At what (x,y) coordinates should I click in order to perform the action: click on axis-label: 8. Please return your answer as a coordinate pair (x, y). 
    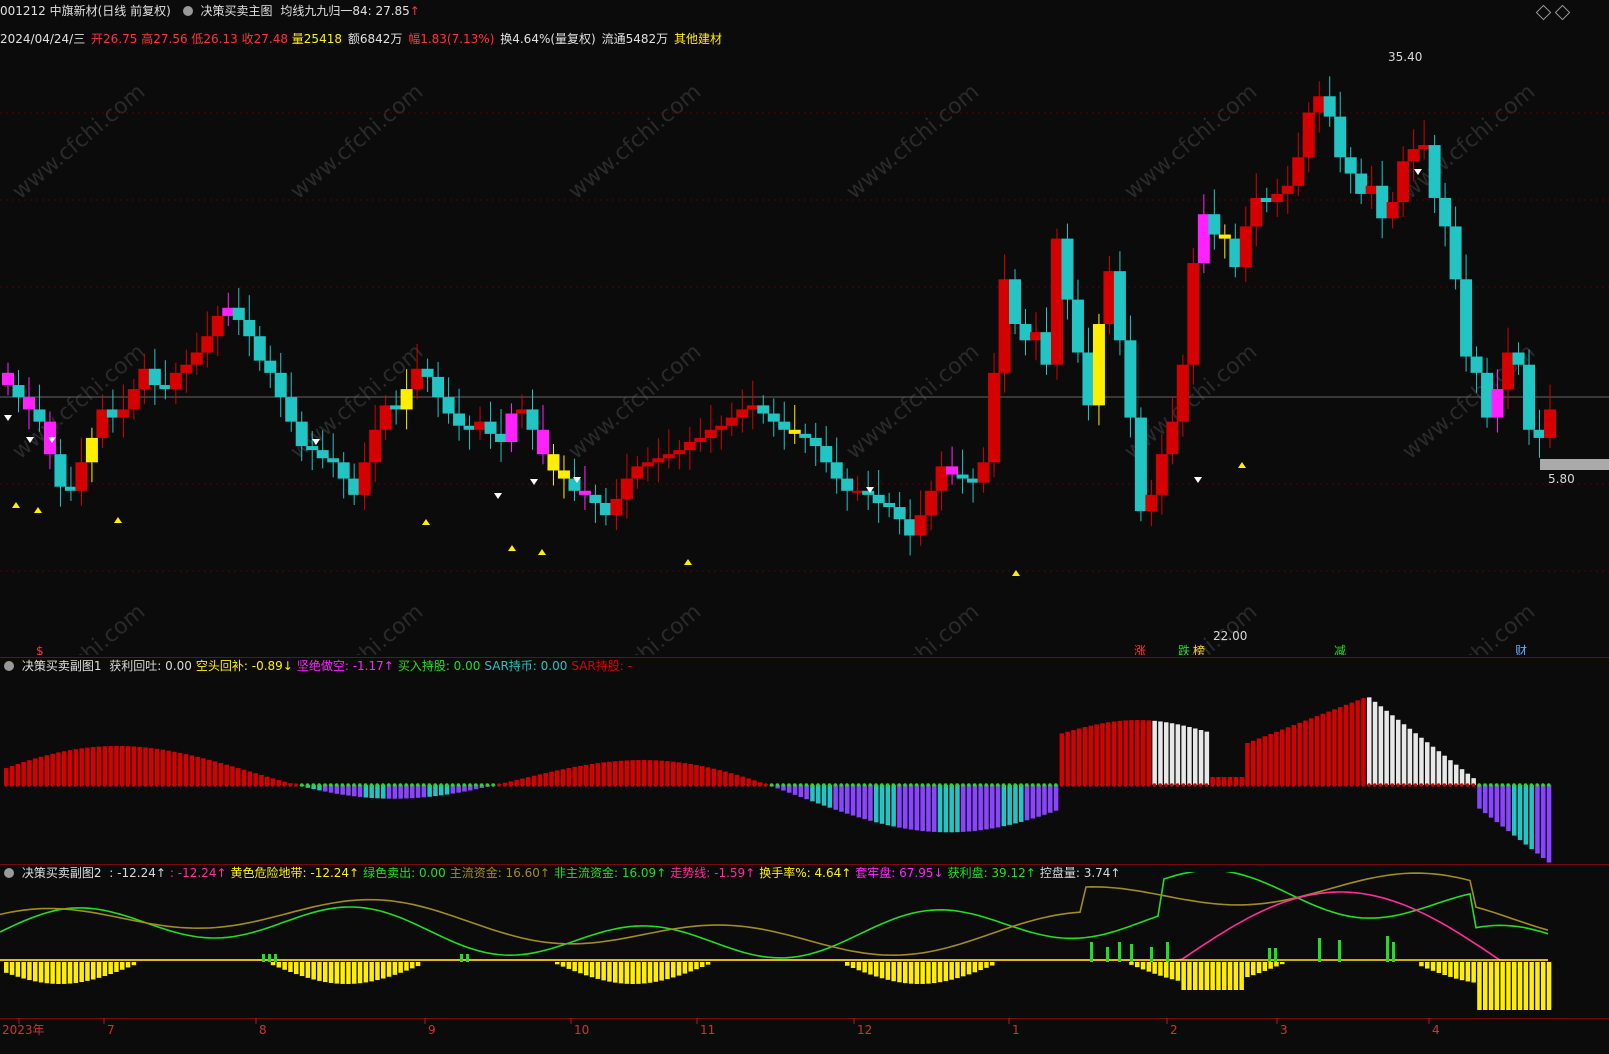
    Looking at the image, I should click on (263, 1030).